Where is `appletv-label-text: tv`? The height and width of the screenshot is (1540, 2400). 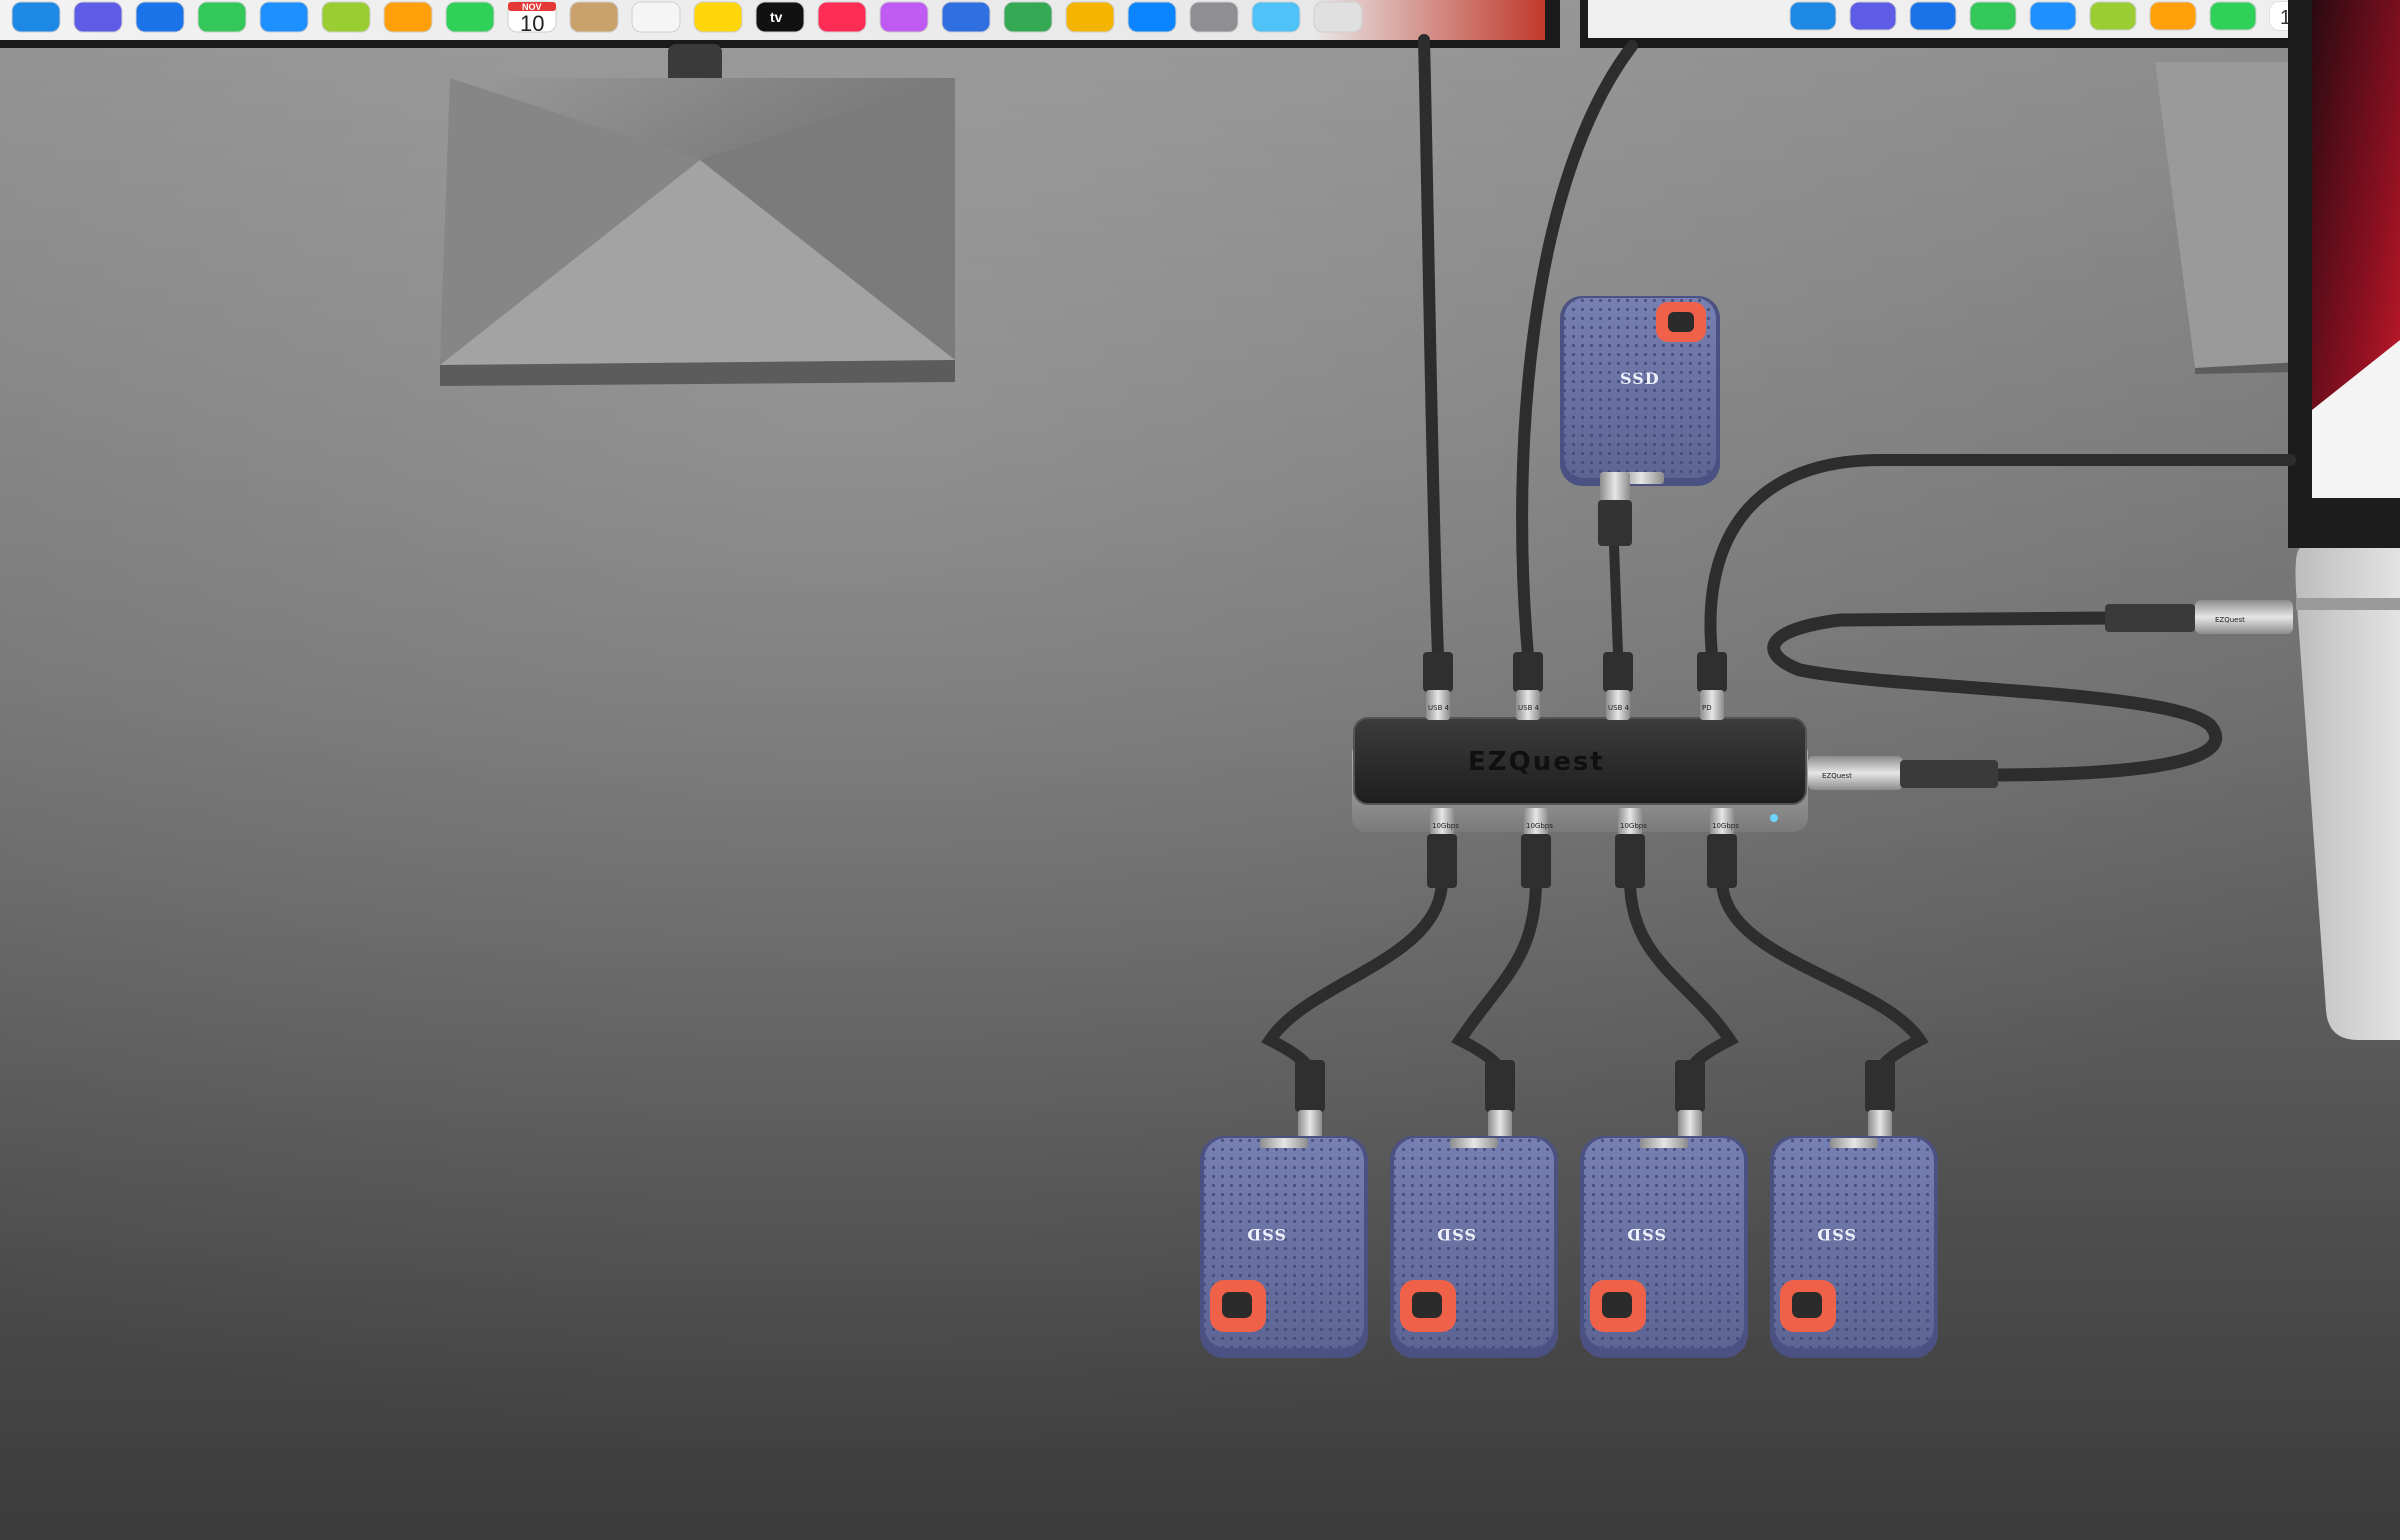 appletv-label-text: tv is located at coordinates (776, 17).